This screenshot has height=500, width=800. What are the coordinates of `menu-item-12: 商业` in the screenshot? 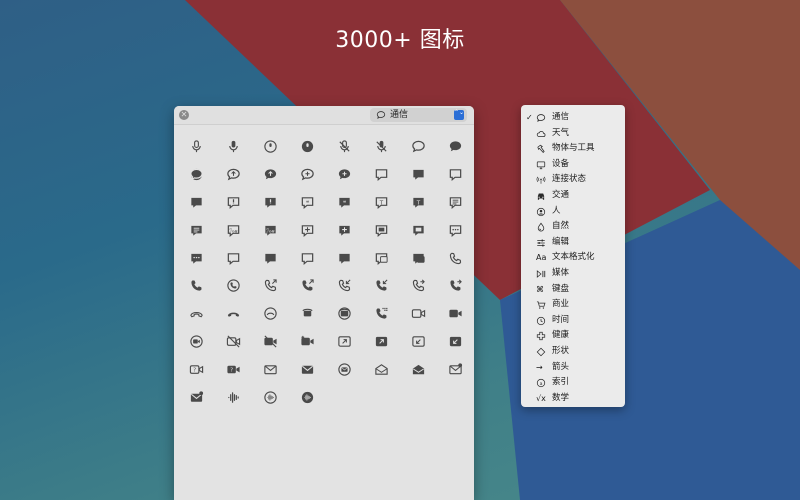 It's located at (573, 305).